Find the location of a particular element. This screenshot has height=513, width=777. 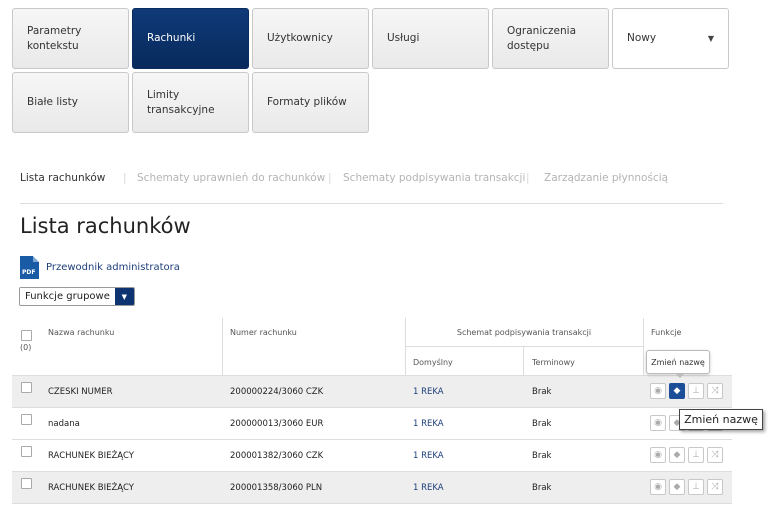

tile-label: Rachunki is located at coordinates (171, 38).